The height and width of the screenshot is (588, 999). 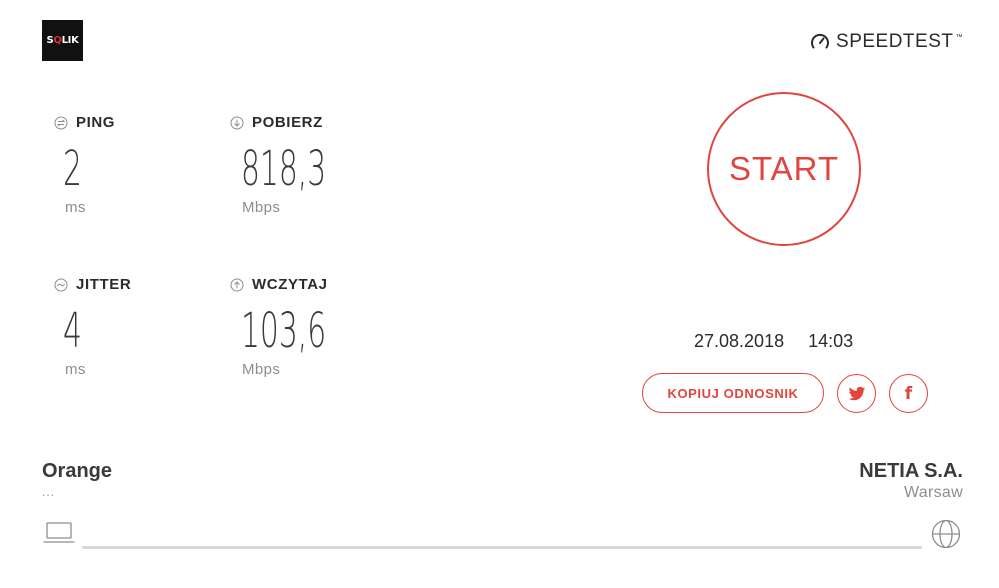 What do you see at coordinates (61, 122) in the screenshot?
I see `ping-icon` at bounding box center [61, 122].